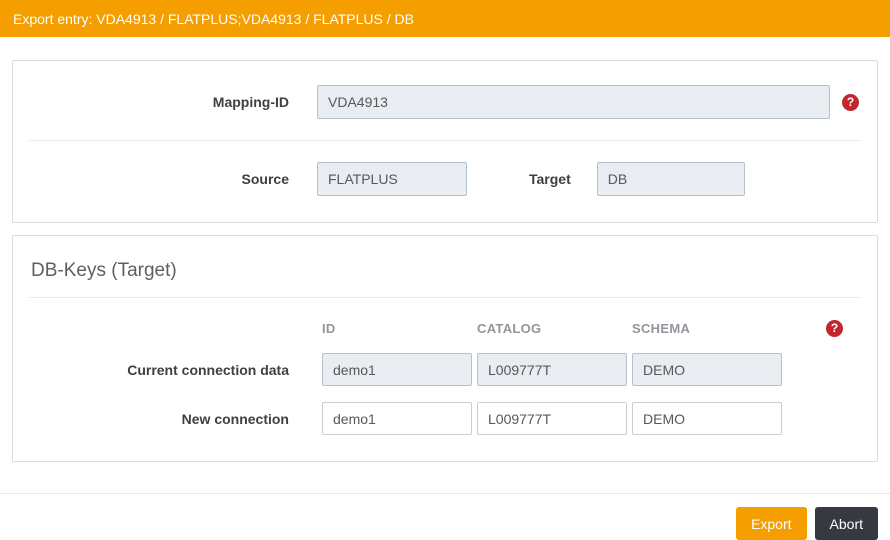 The width and height of the screenshot is (890, 540). What do you see at coordinates (573, 102) in the screenshot?
I see `mapping-id-field` at bounding box center [573, 102].